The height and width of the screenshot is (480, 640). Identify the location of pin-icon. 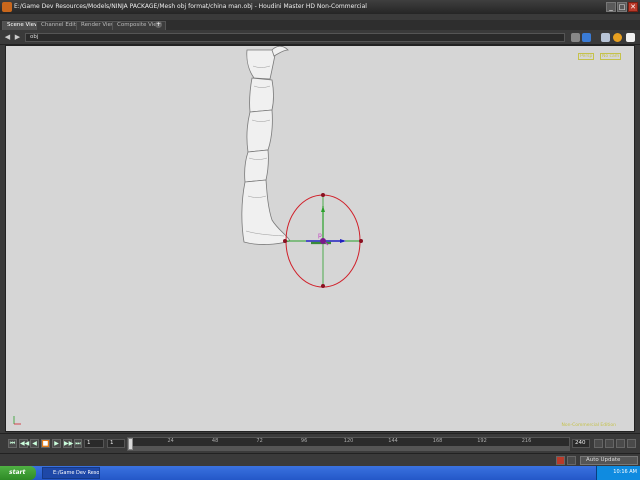
(575, 37).